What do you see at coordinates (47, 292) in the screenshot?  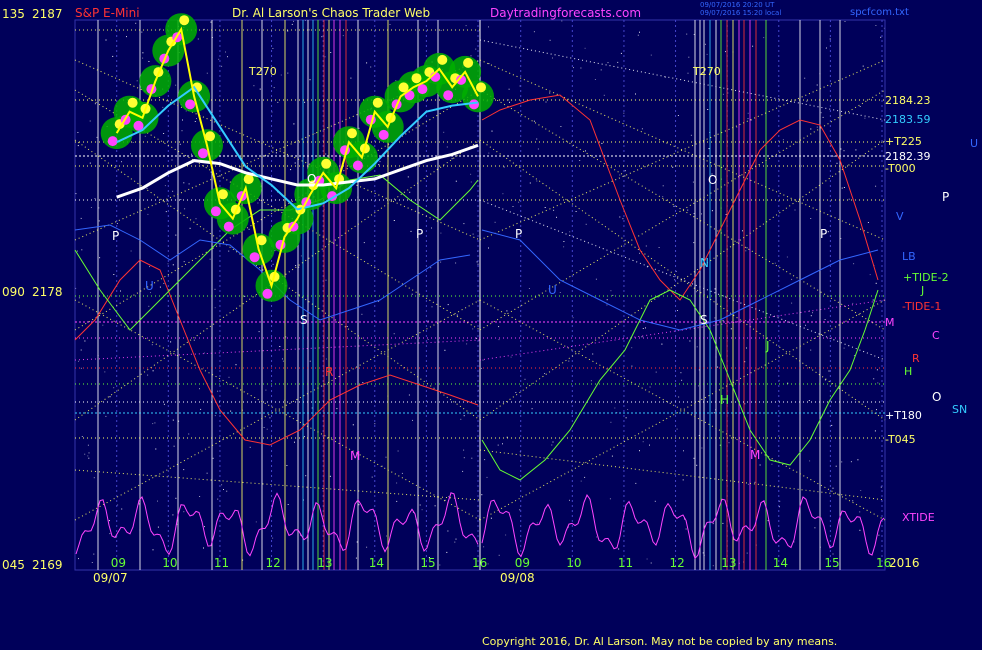 I see `y-price-mid: 2178` at bounding box center [47, 292].